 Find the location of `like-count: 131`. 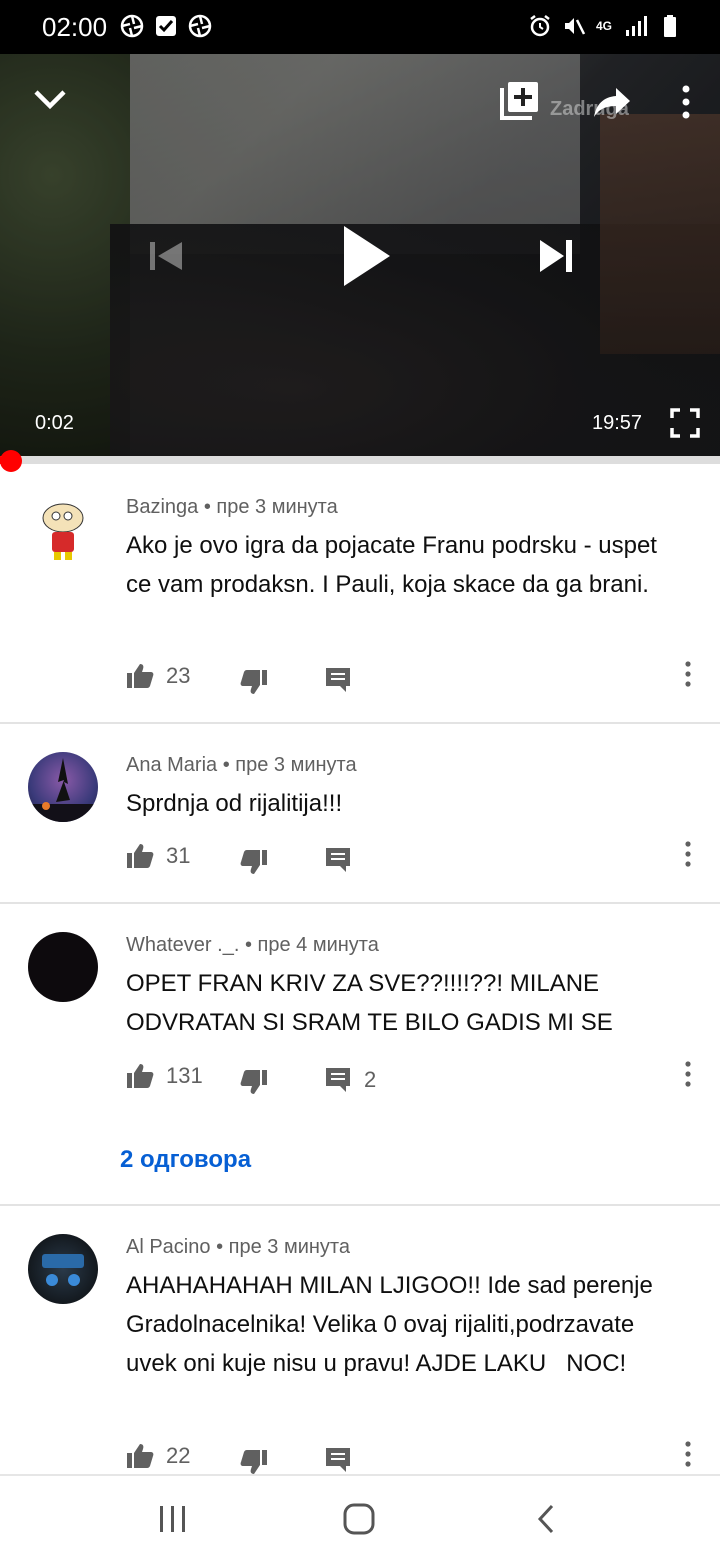

like-count: 131 is located at coordinates (184, 1075).